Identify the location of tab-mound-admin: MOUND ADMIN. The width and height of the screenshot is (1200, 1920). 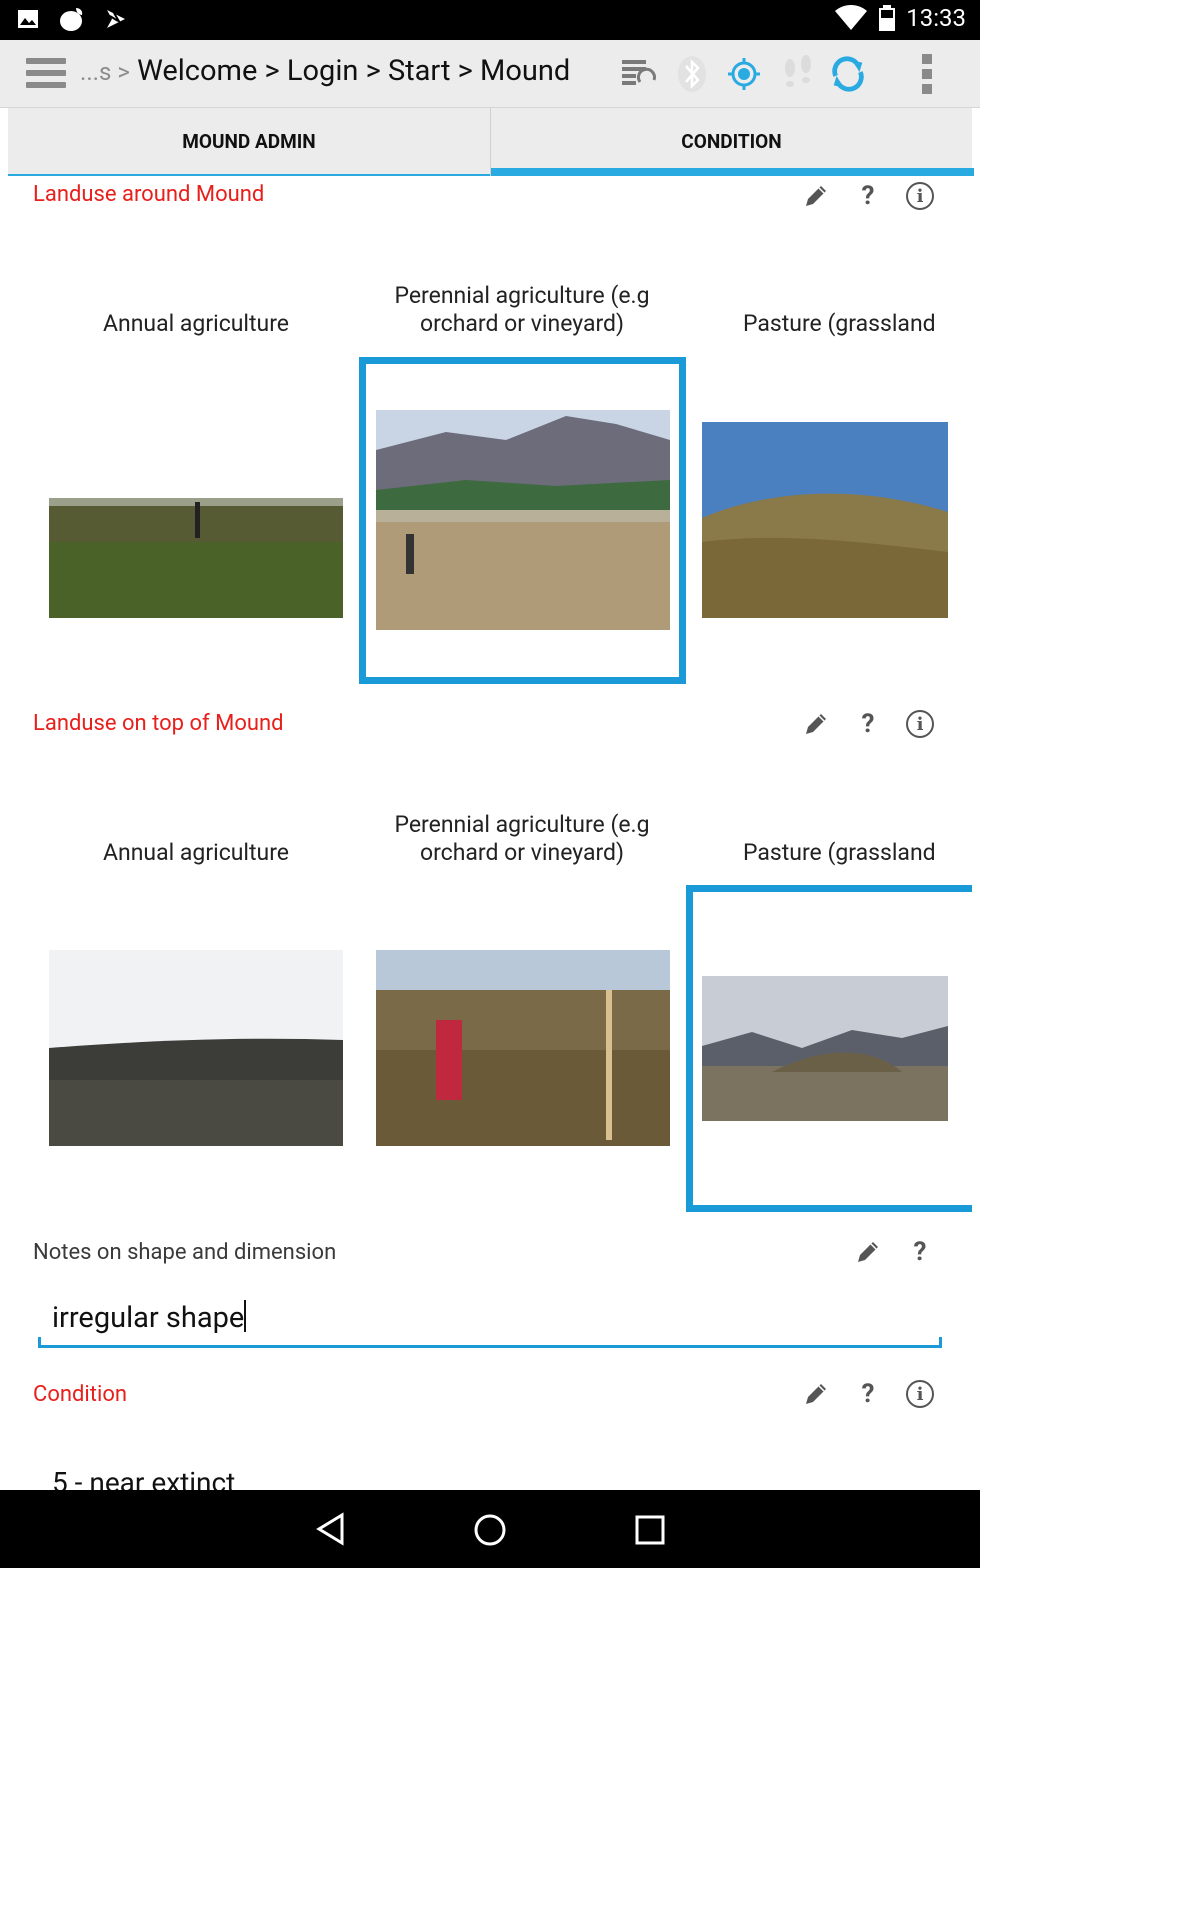
(249, 142).